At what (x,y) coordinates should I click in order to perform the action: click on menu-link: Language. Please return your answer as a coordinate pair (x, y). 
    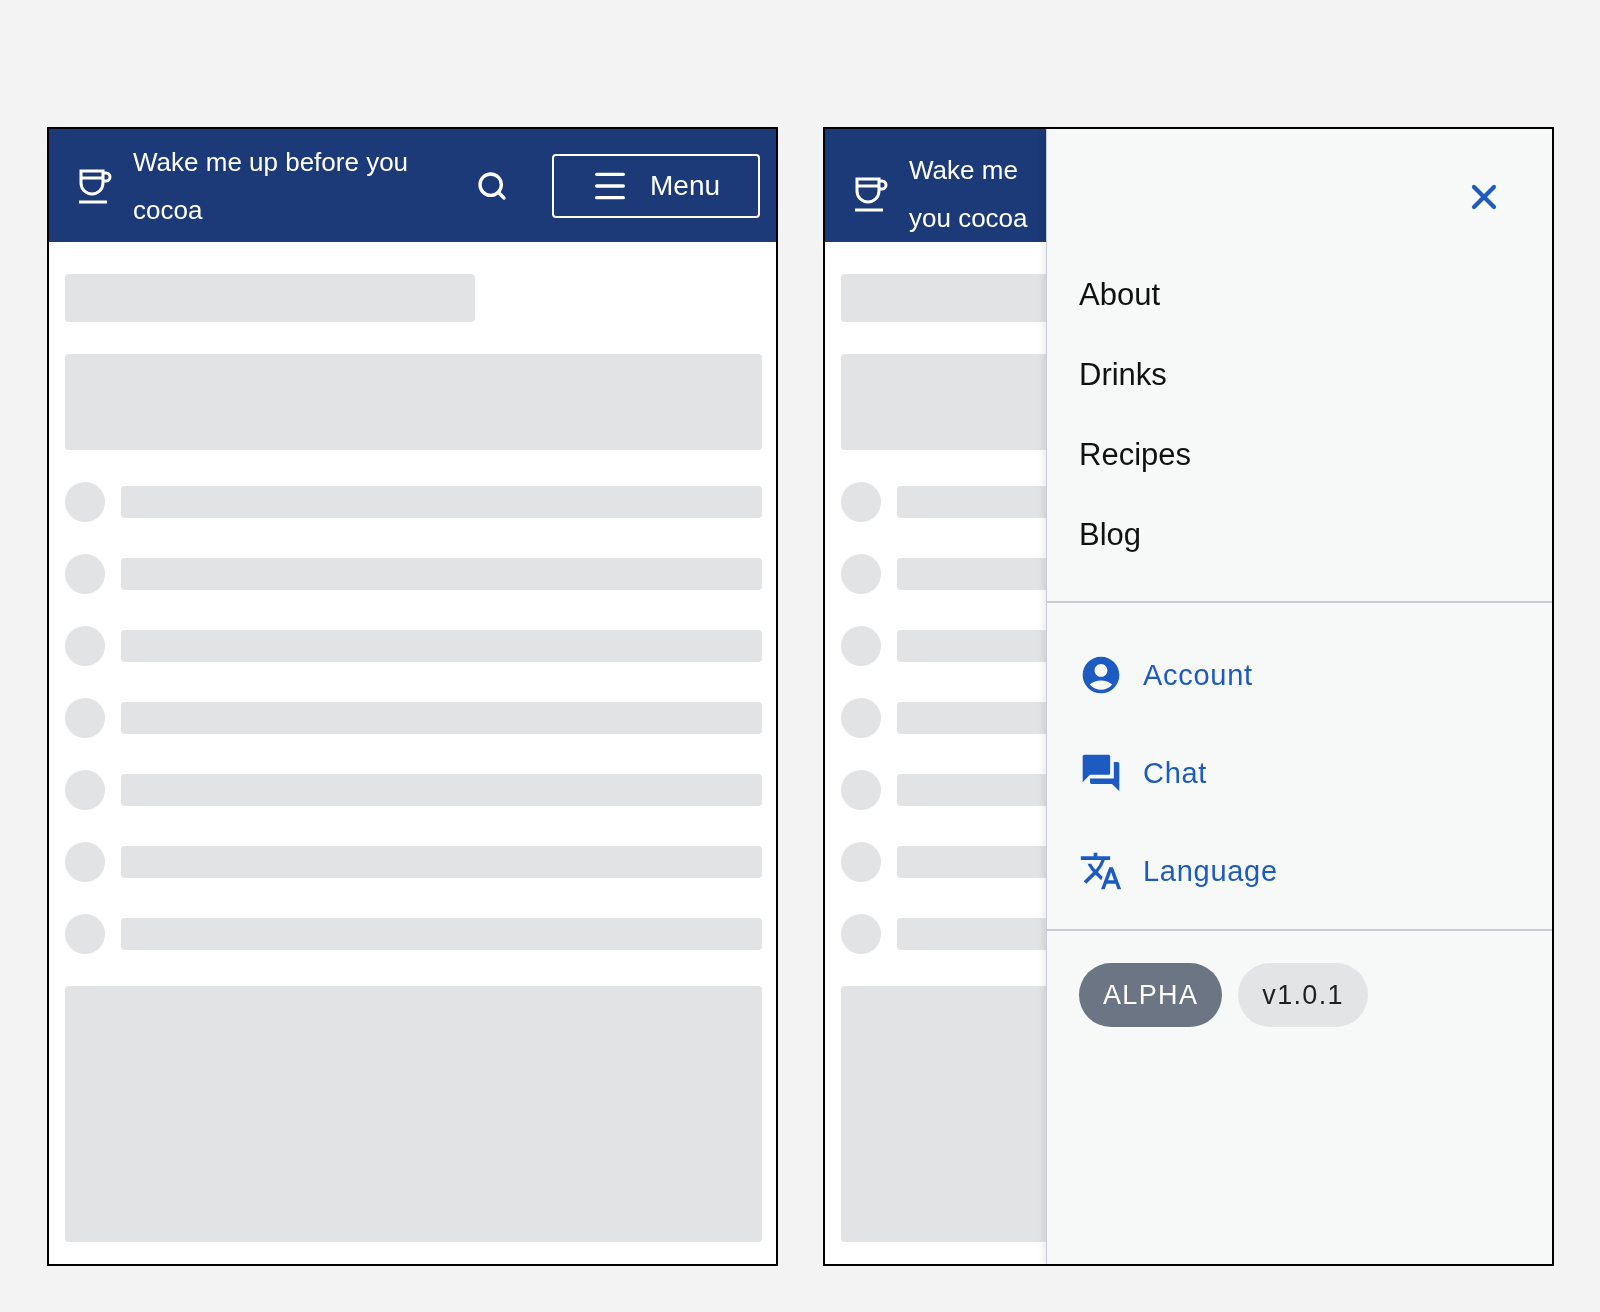
    Looking at the image, I should click on (1299, 871).